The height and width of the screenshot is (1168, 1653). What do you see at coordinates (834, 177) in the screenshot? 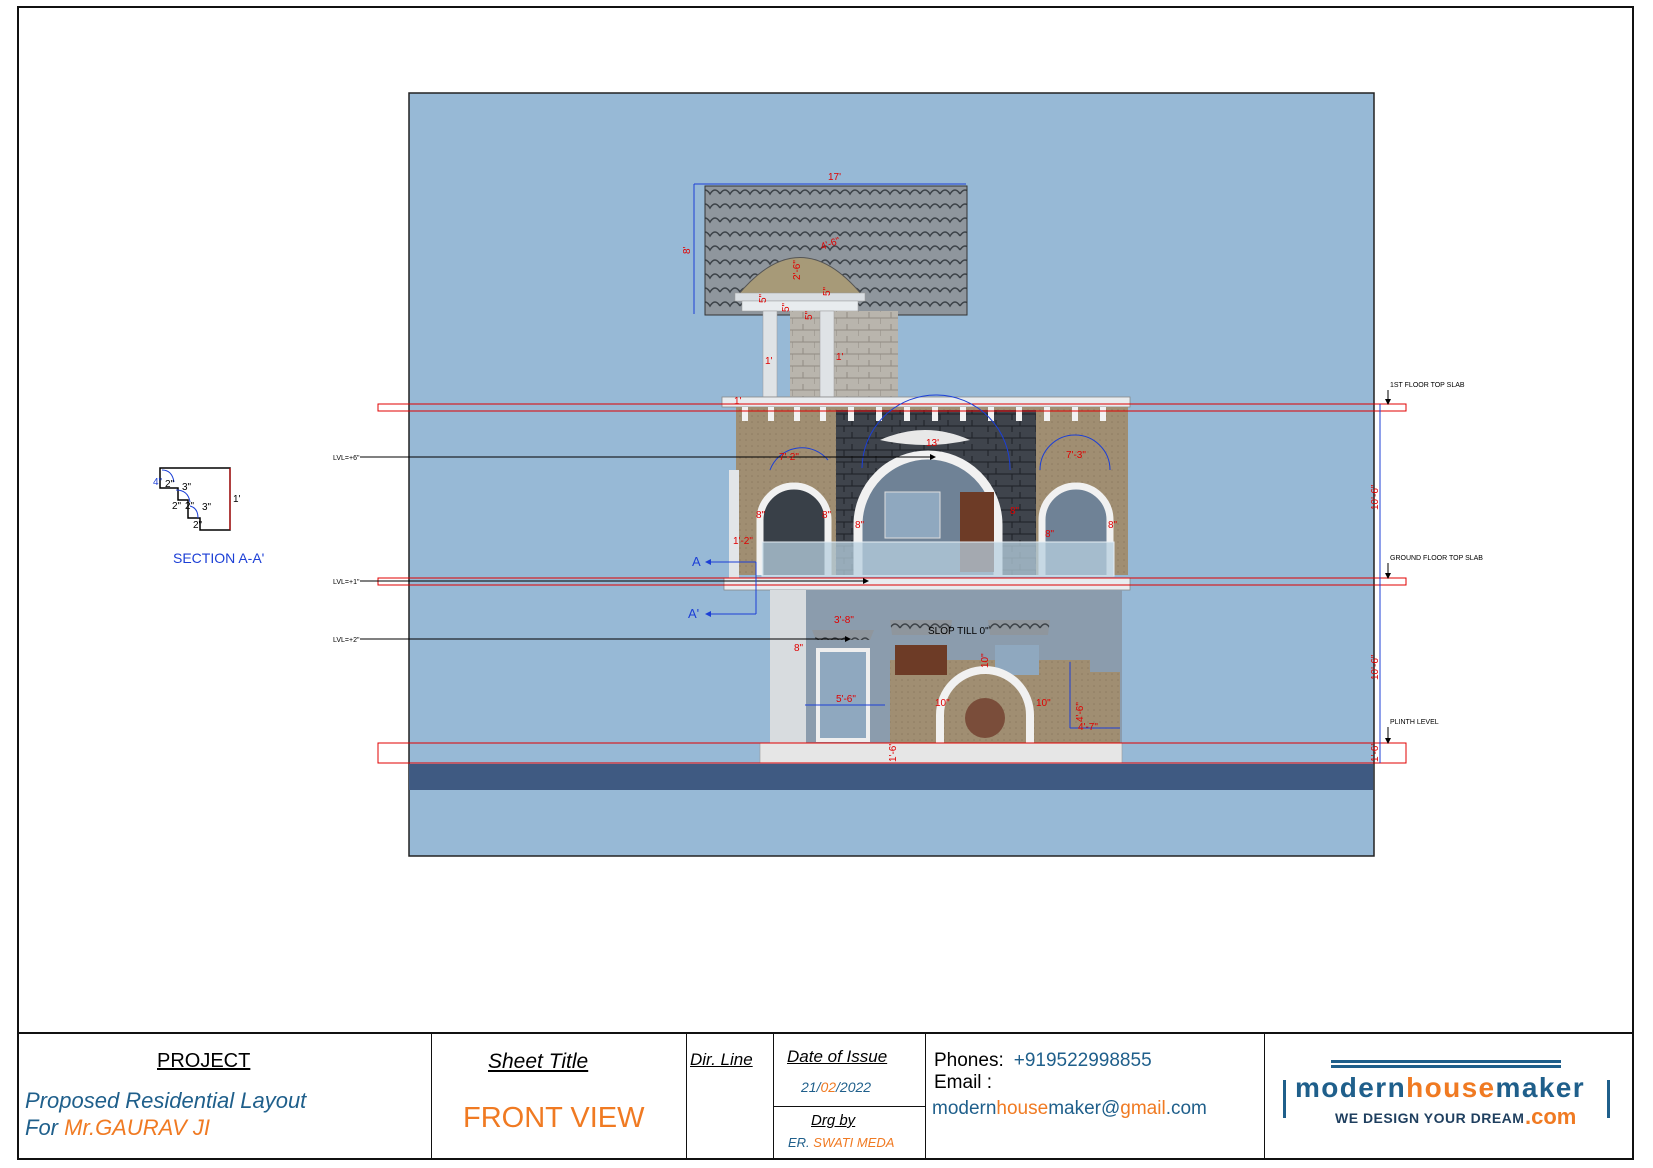
I see `dim-roof-width: 17'` at bounding box center [834, 177].